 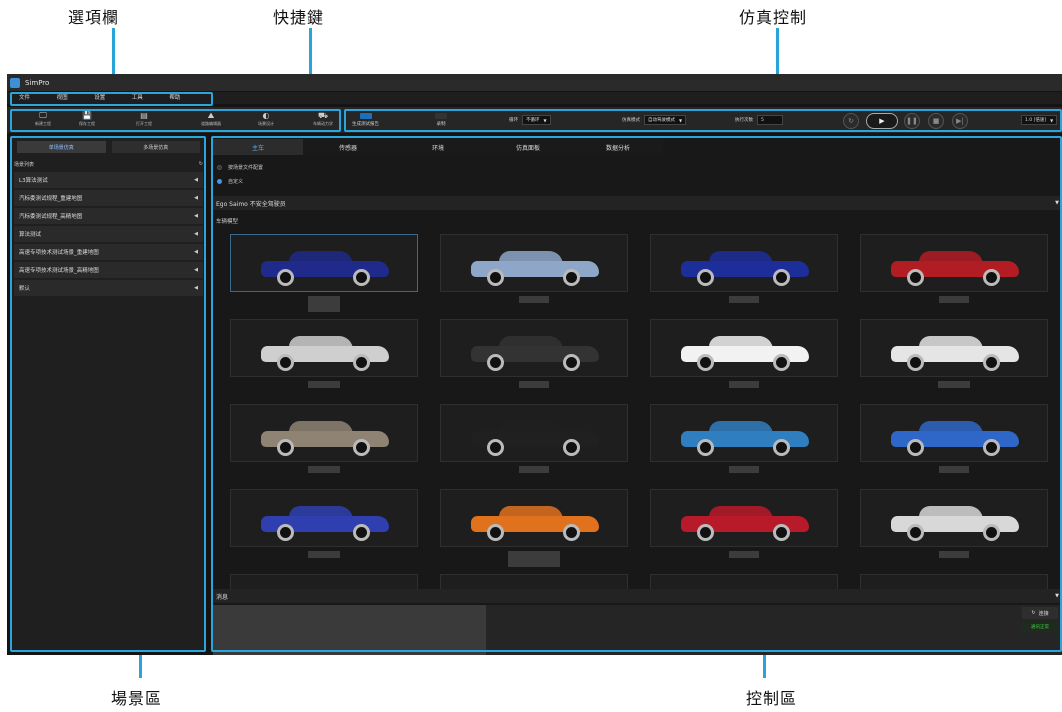 What do you see at coordinates (175, 120) in the screenshot?
I see `highlight-shortcuts` at bounding box center [175, 120].